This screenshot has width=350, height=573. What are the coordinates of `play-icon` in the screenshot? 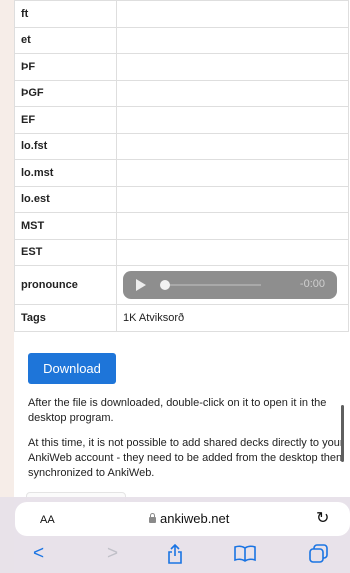 It's located at (141, 285).